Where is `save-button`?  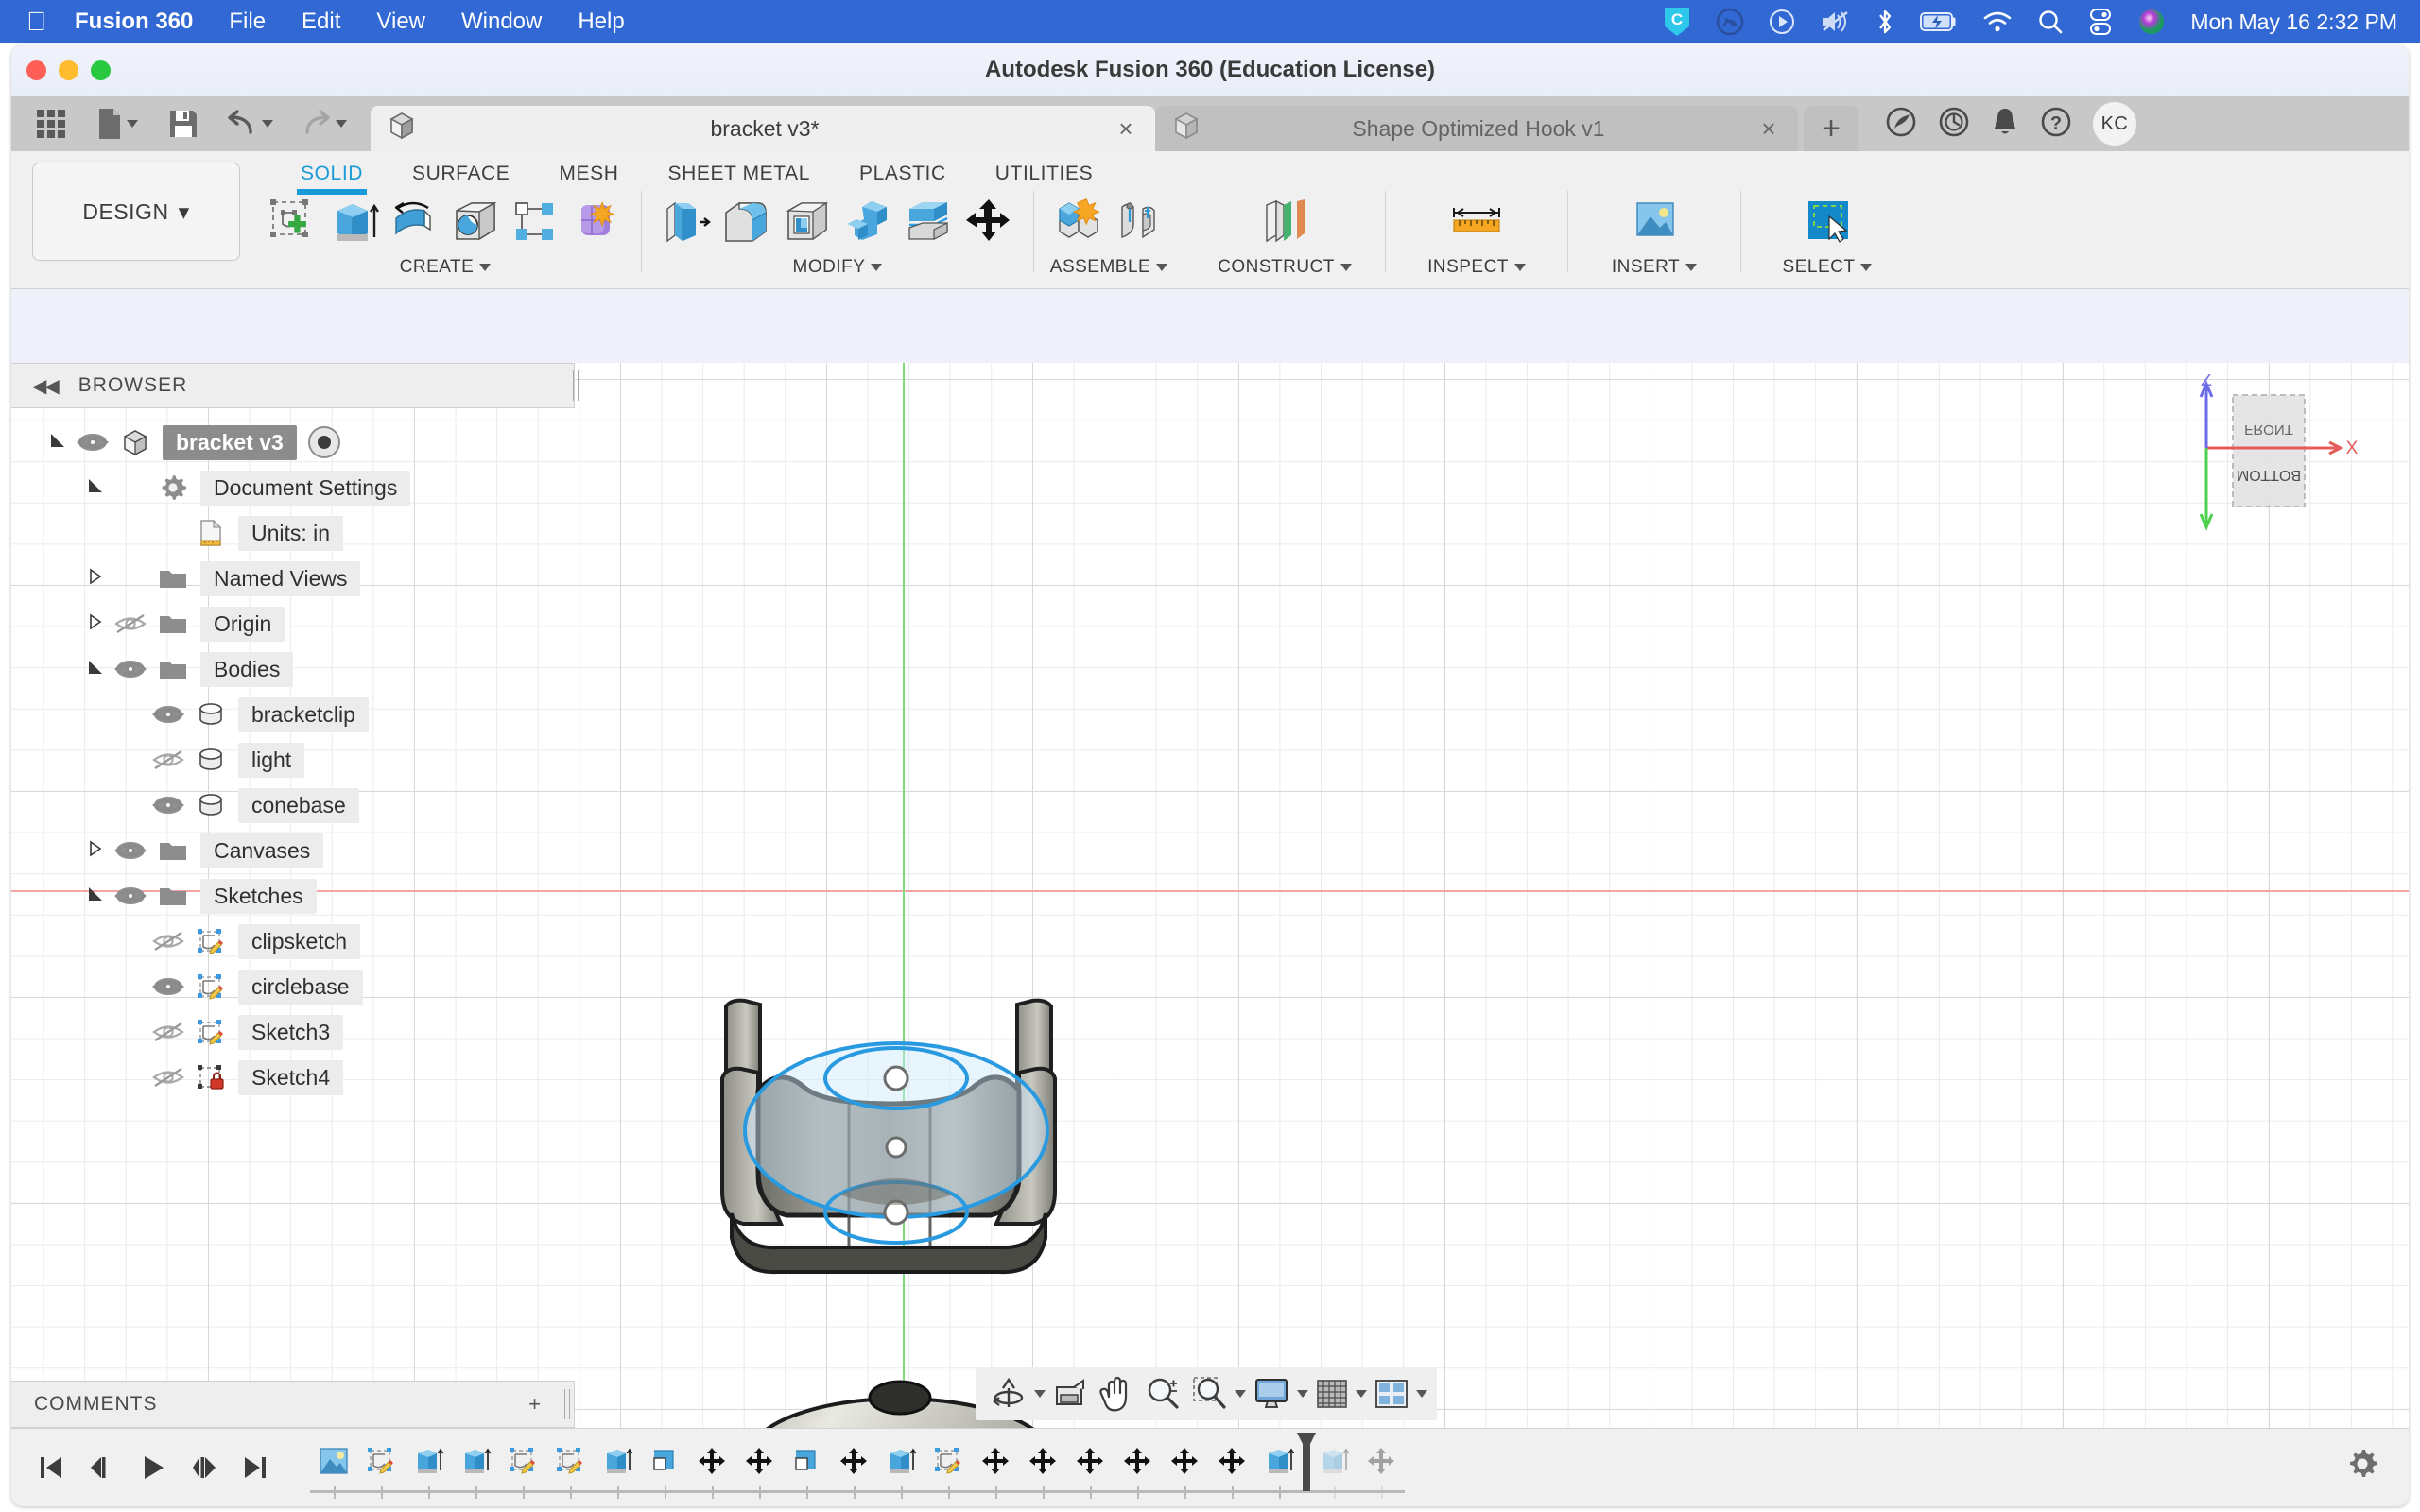
save-button is located at coordinates (183, 123).